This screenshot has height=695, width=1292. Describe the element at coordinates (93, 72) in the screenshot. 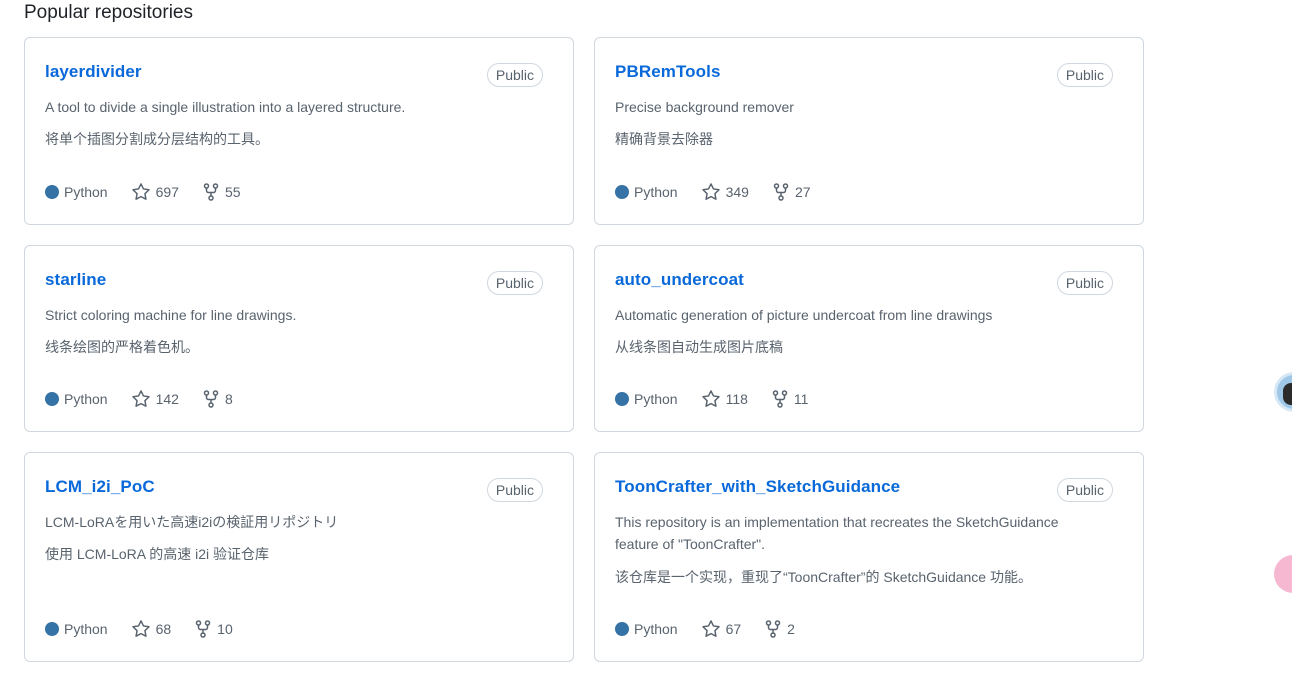

I see `repo-link: layerdivider` at that location.